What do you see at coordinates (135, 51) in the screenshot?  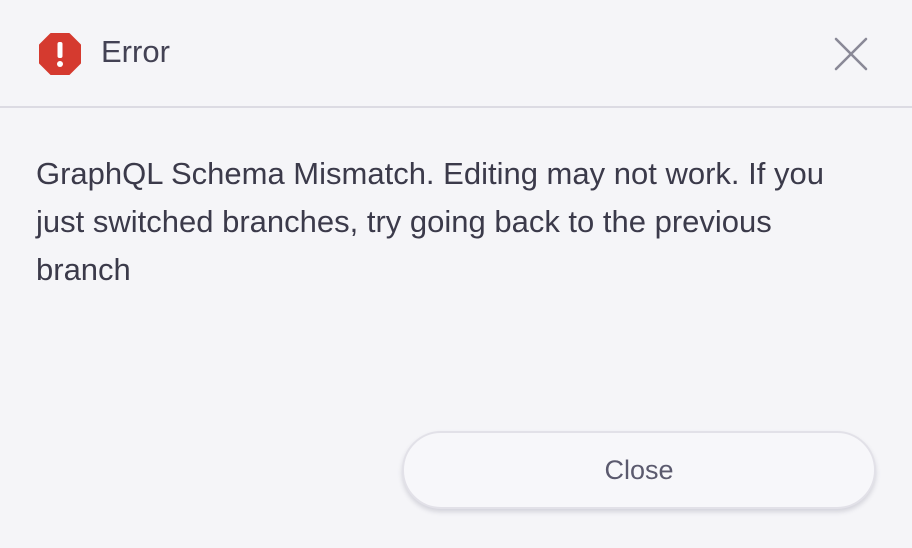 I see `dialog-title: Error` at bounding box center [135, 51].